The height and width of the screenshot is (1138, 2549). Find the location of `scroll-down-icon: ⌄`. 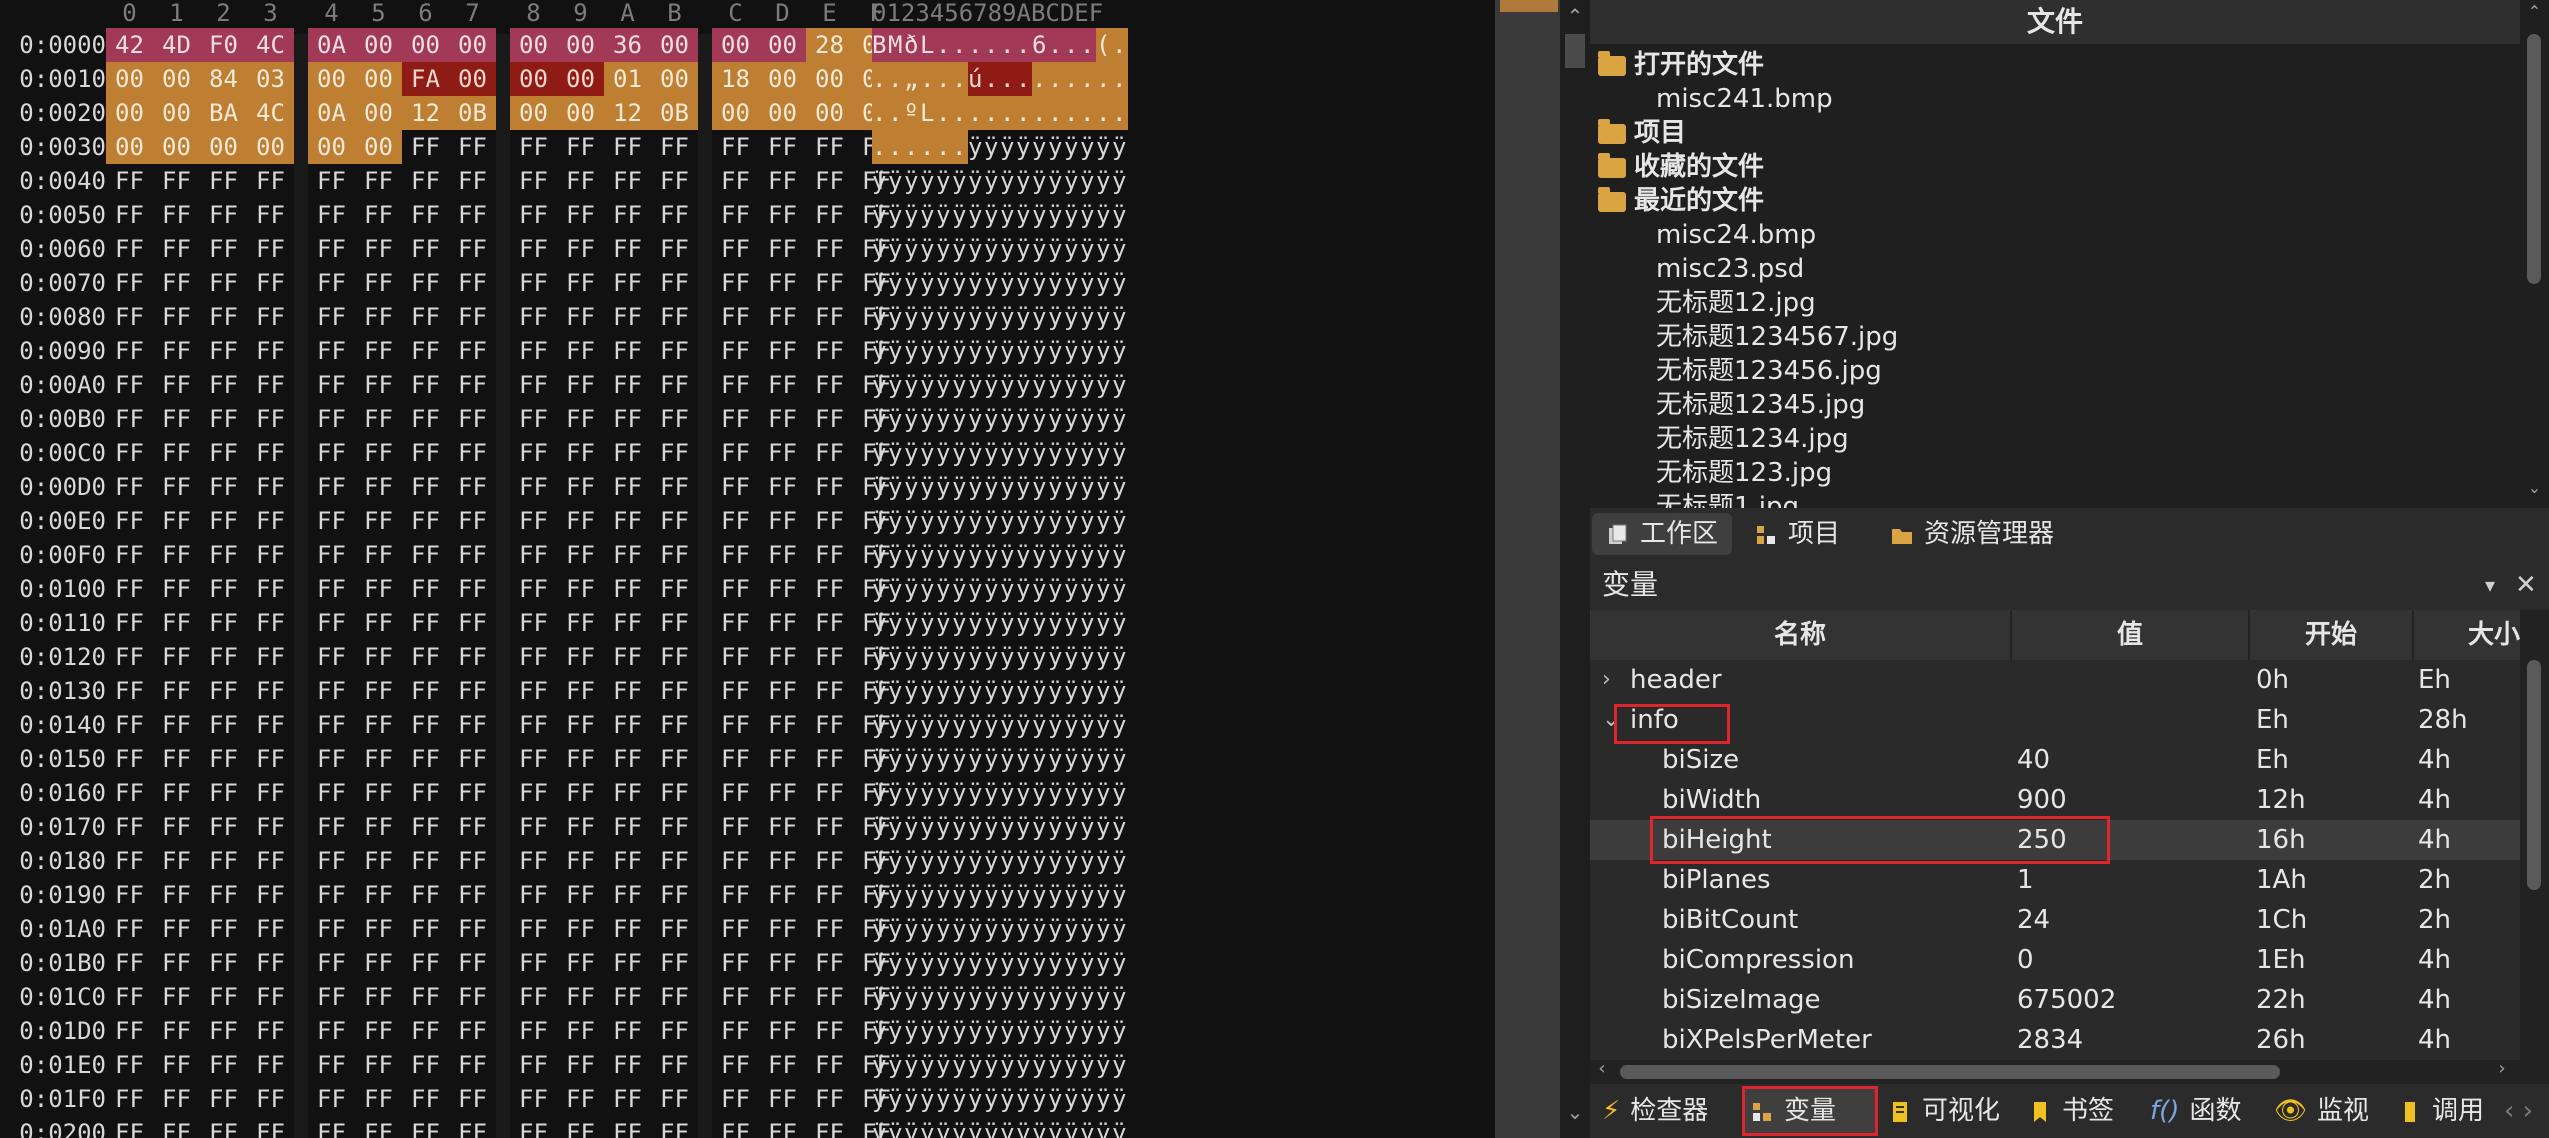

scroll-down-icon: ⌄ is located at coordinates (1575, 1112).